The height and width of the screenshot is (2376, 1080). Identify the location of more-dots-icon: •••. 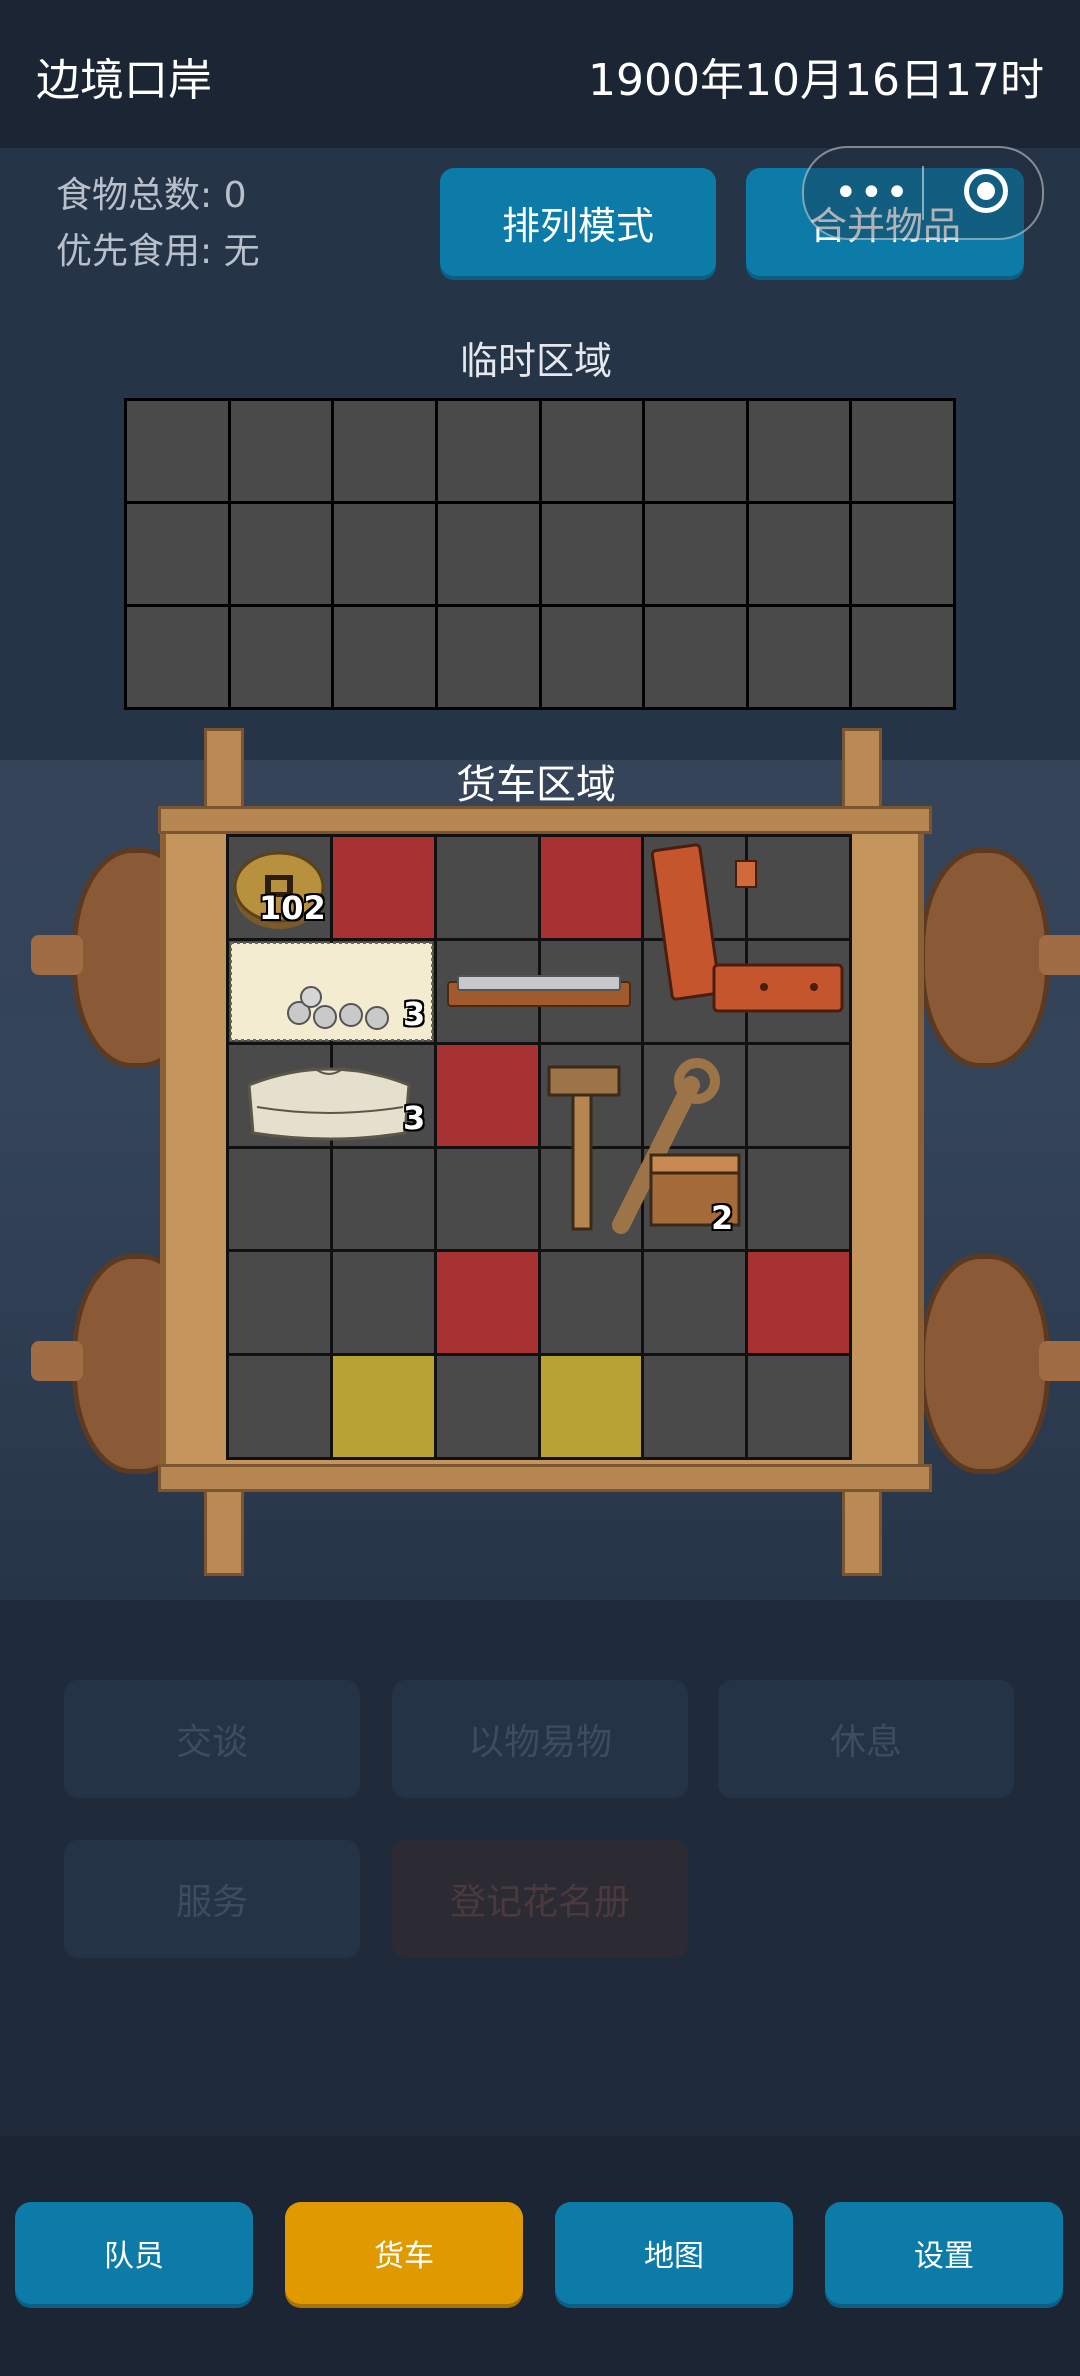
(872, 193).